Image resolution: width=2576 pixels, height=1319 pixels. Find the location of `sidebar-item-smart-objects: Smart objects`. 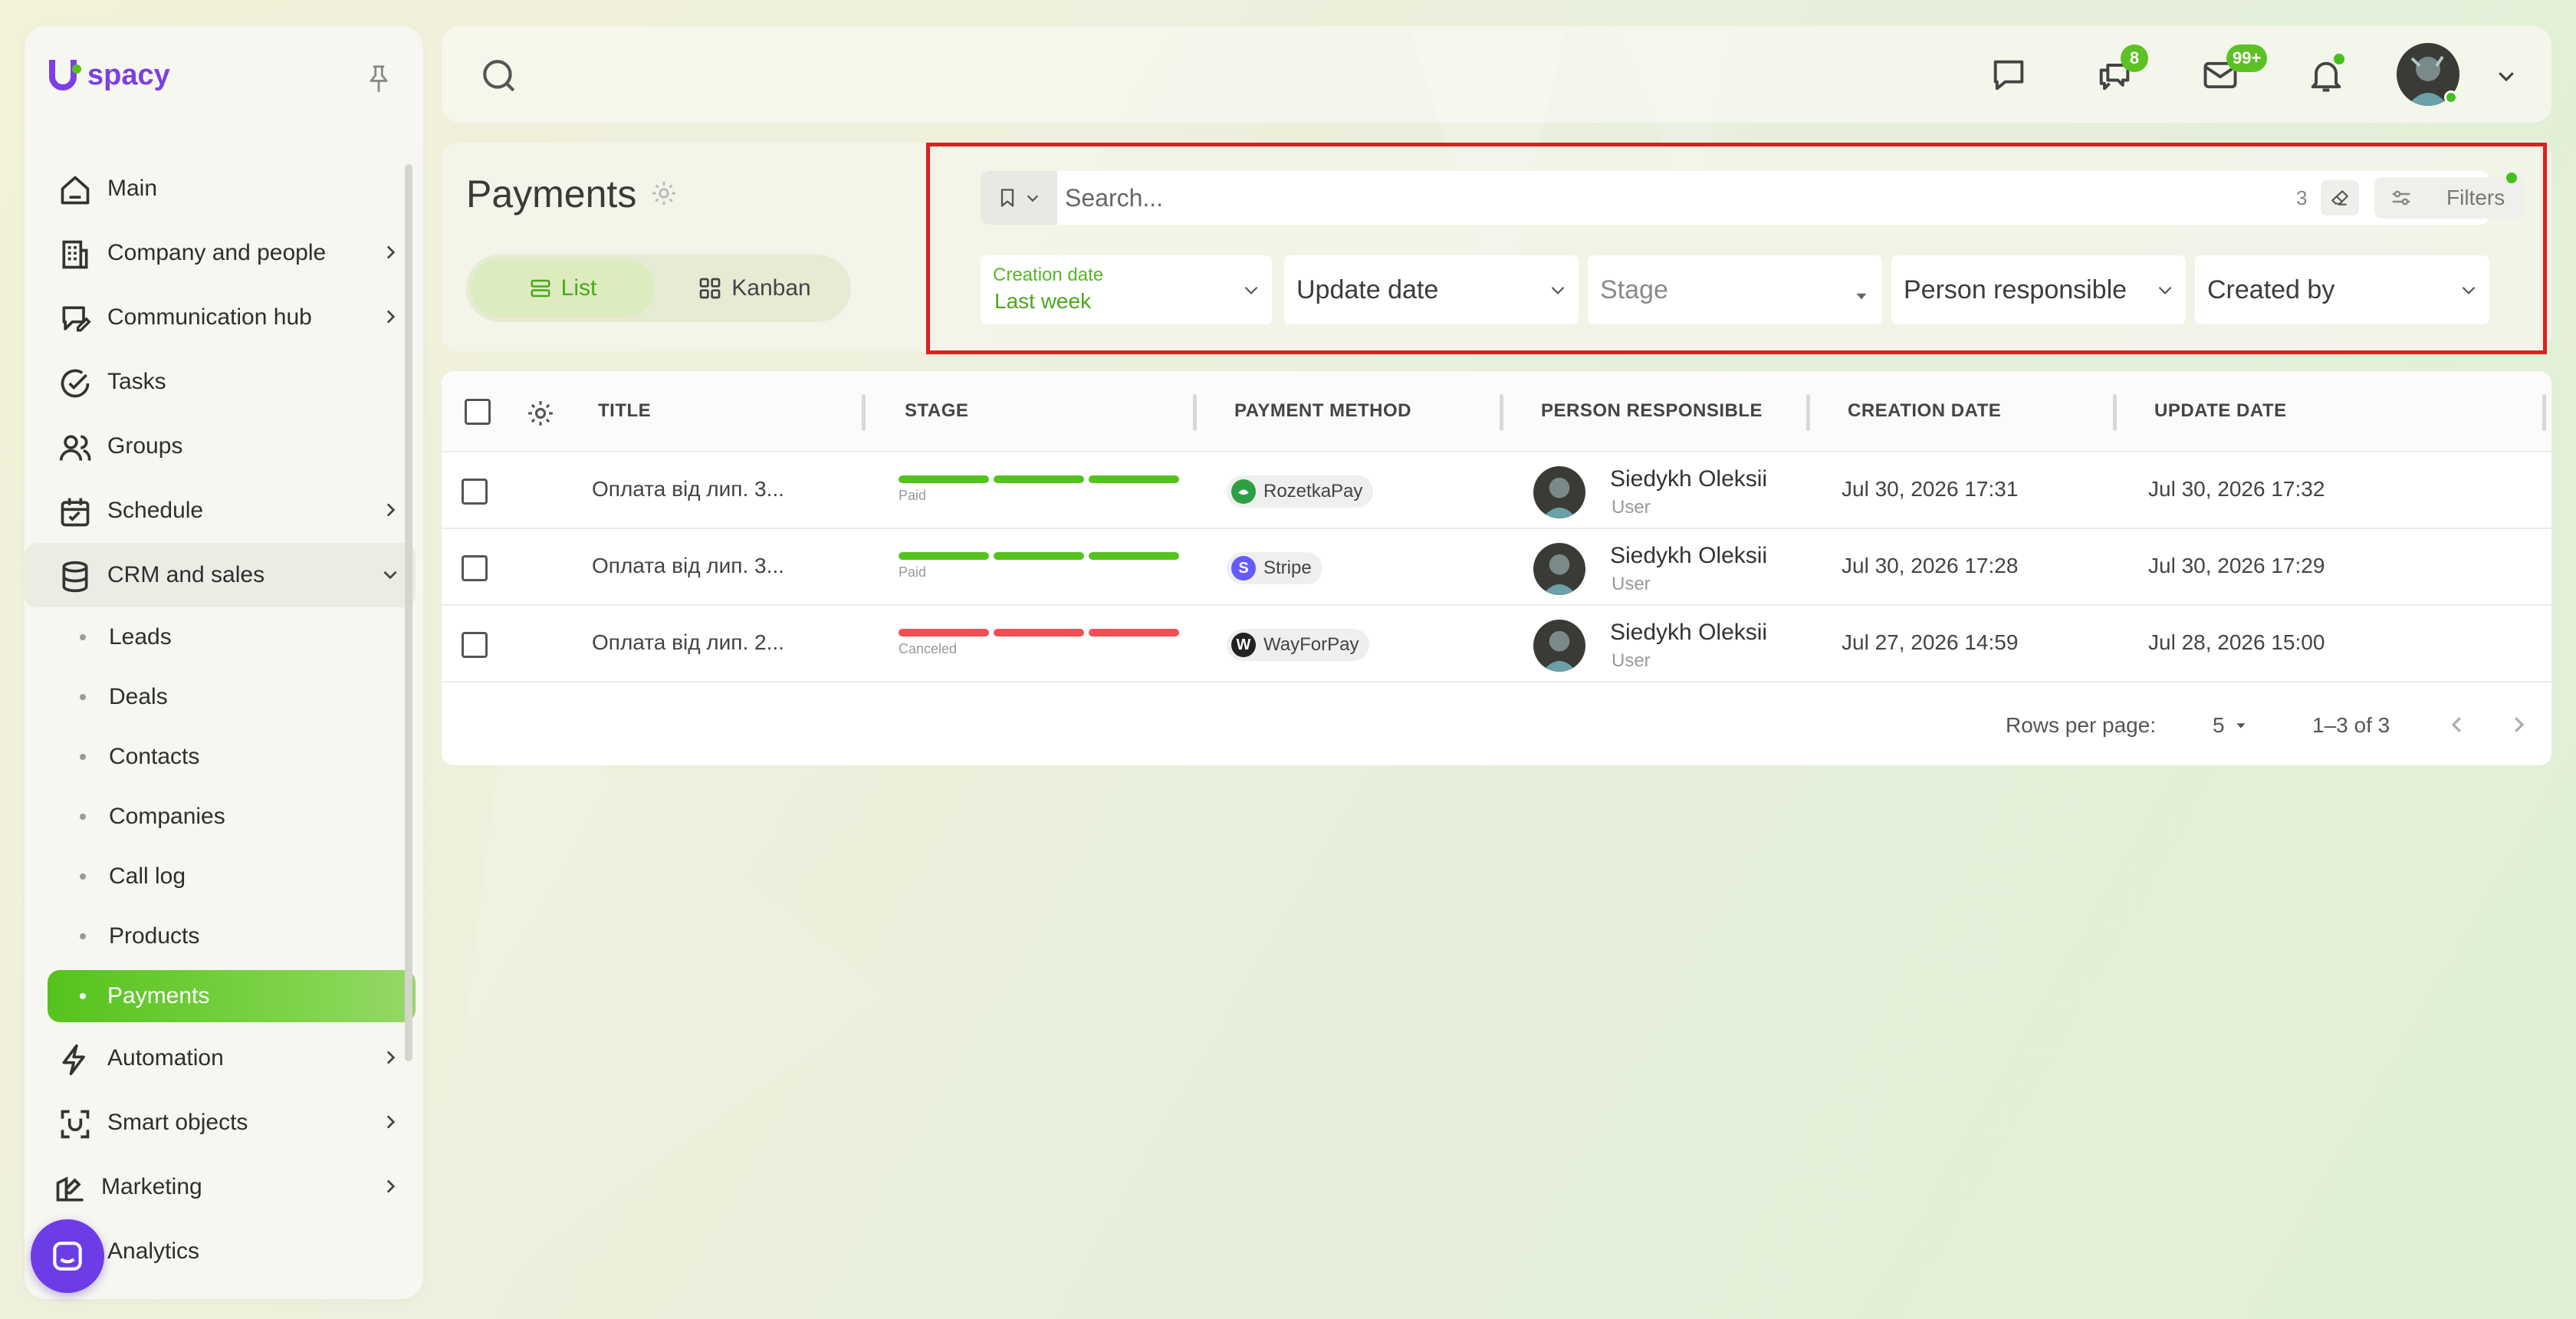

sidebar-item-smart-objects: Smart objects is located at coordinates (221, 1122).